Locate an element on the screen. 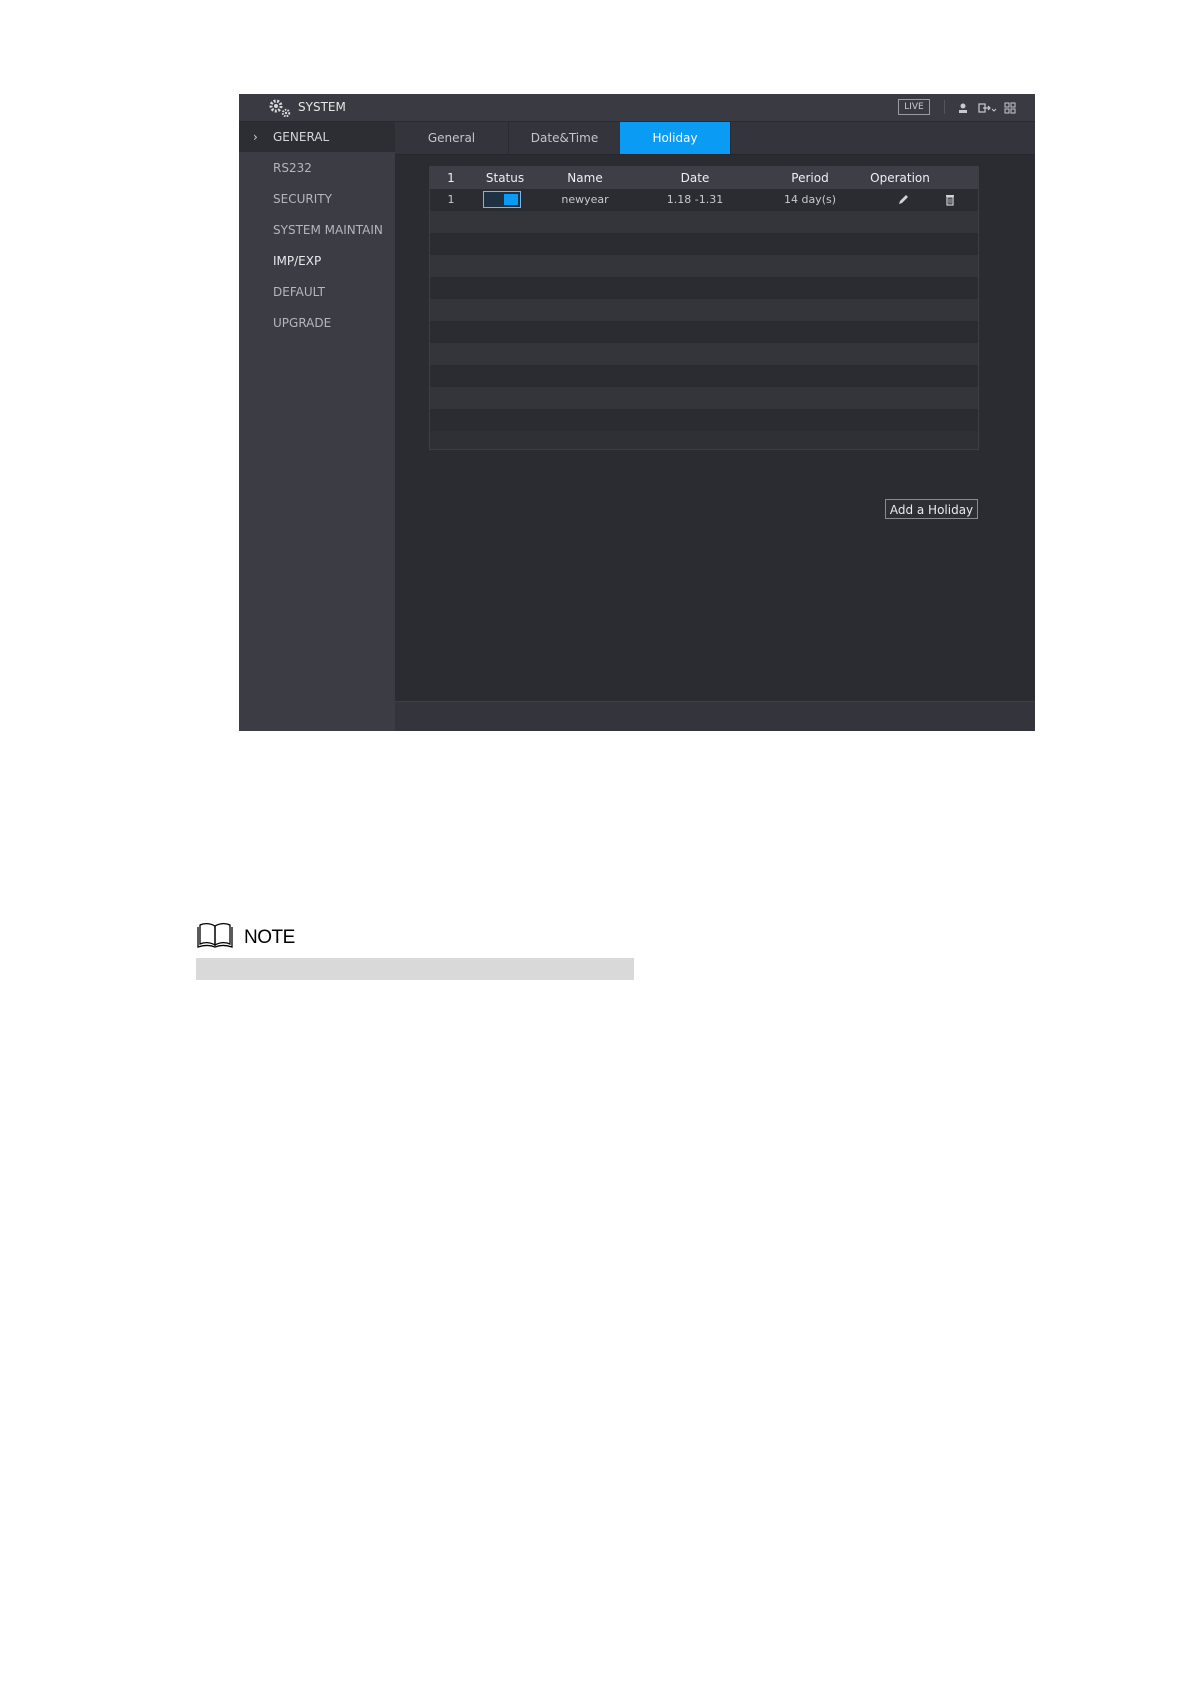 The height and width of the screenshot is (1684, 1191). sidebar-item-general: › GENERAL is located at coordinates (317, 137).